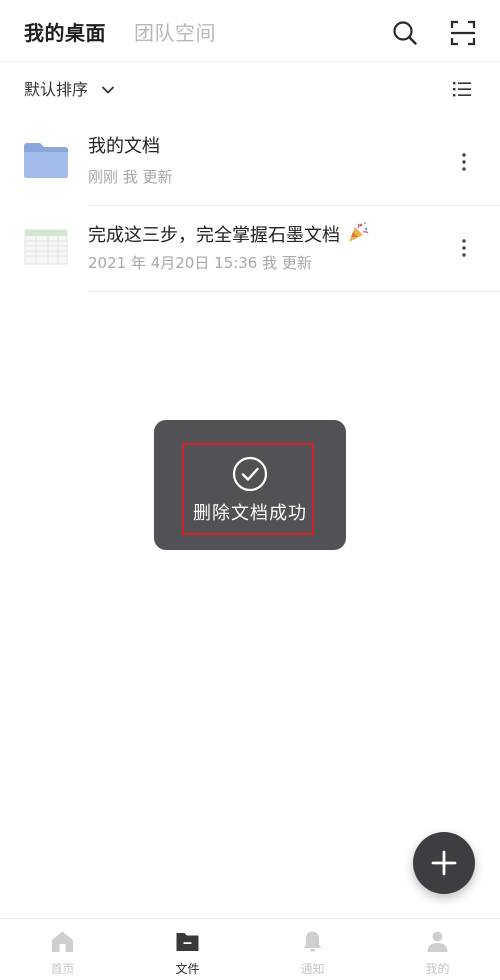 This screenshot has height=980, width=500. Describe the element at coordinates (62, 969) in the screenshot. I see `nav-label: 首页` at that location.